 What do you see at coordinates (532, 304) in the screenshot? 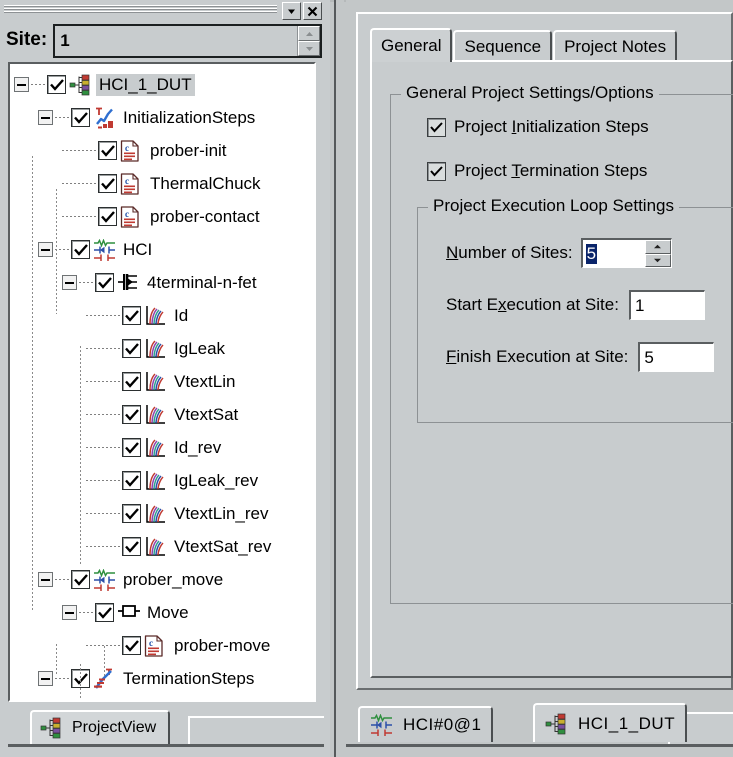
I see `field-start-execution-at-site-label: Start Execution at Site:` at bounding box center [532, 304].